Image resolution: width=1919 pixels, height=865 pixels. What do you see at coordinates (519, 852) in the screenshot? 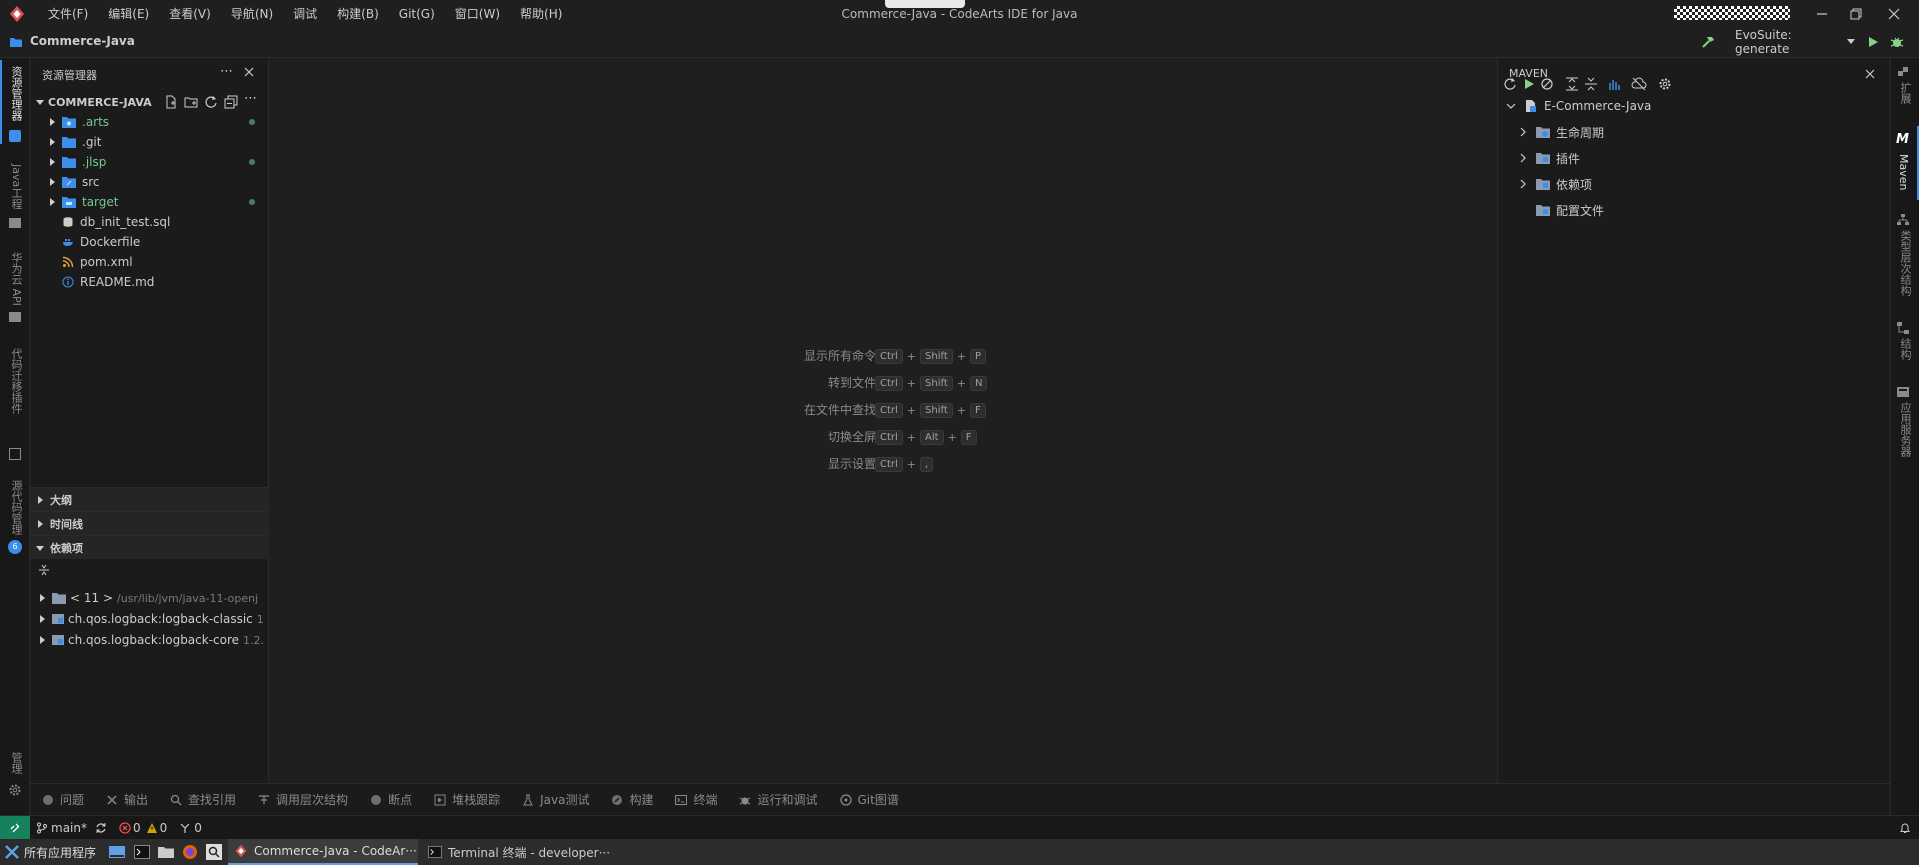
I see `taskbar-window-terminal: Terminal 终端 - developer···` at bounding box center [519, 852].